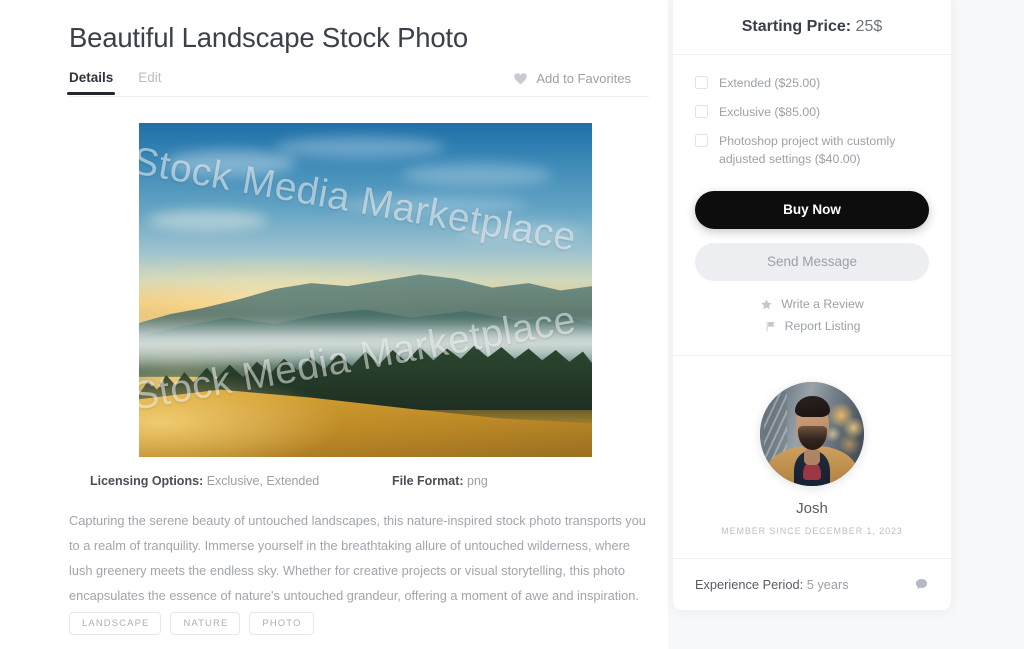 The height and width of the screenshot is (649, 1024). What do you see at coordinates (268, 37) in the screenshot?
I see `page-title: Beautiful Landscape Stock Photo` at bounding box center [268, 37].